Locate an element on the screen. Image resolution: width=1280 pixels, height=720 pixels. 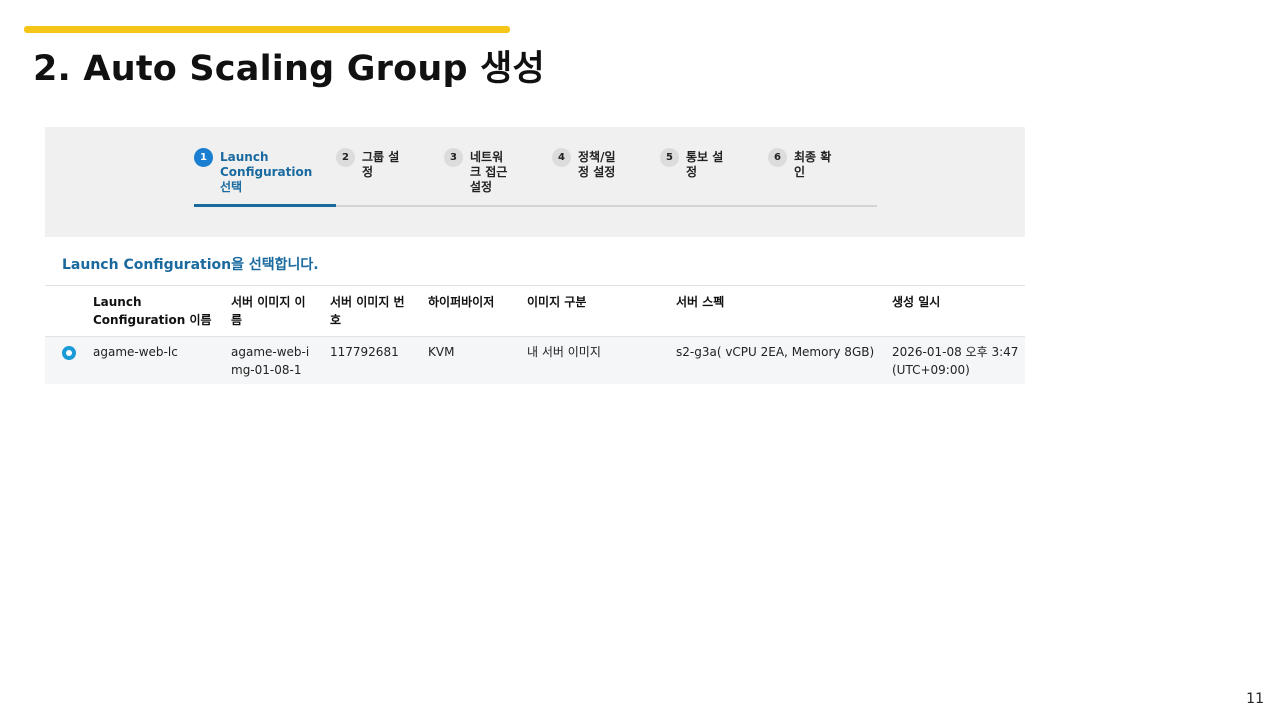
step-number-badge: 4 is located at coordinates (561, 157).